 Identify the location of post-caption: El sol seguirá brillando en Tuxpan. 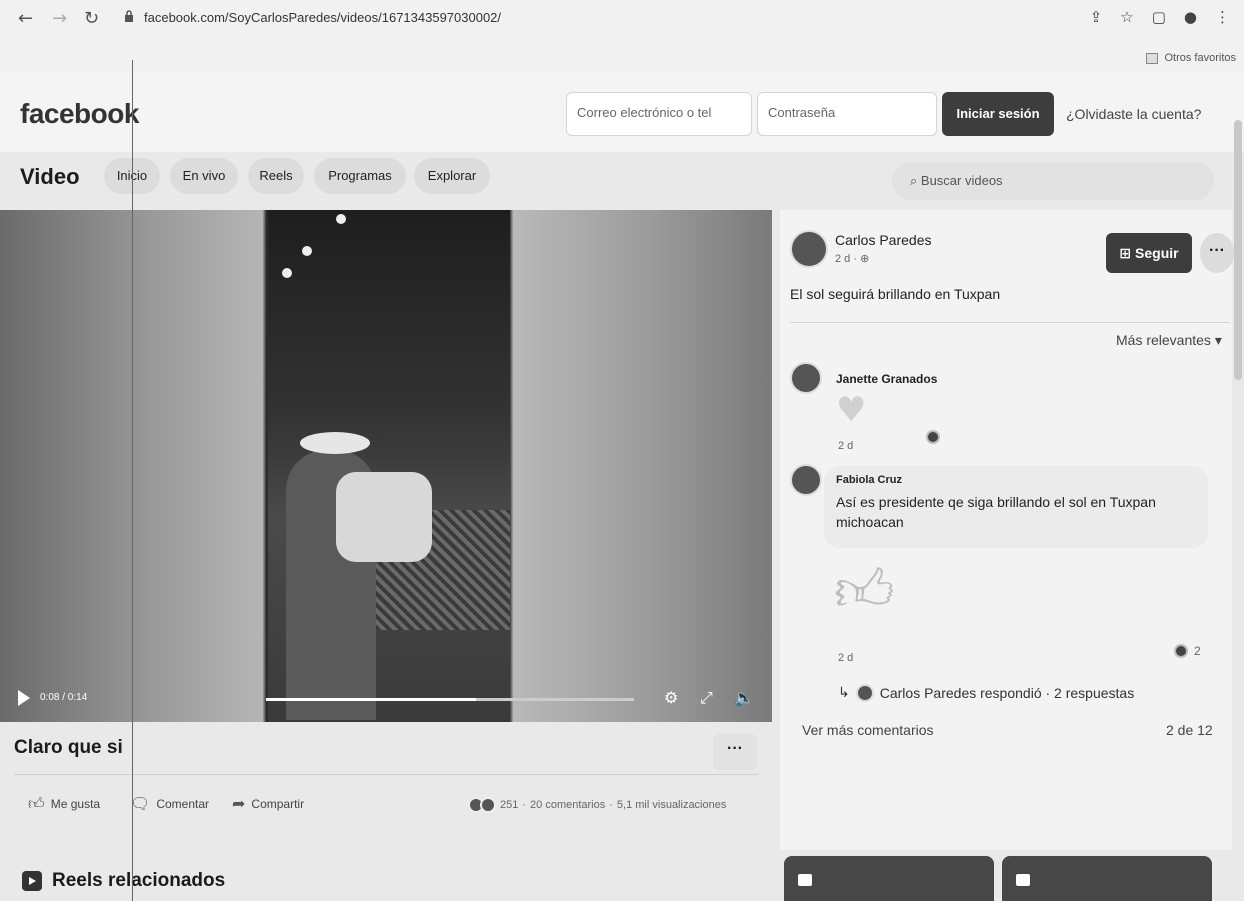
(895, 294).